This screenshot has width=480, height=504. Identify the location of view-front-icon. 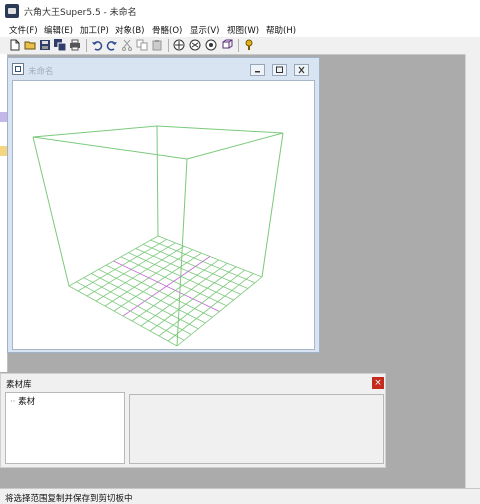
(179, 45).